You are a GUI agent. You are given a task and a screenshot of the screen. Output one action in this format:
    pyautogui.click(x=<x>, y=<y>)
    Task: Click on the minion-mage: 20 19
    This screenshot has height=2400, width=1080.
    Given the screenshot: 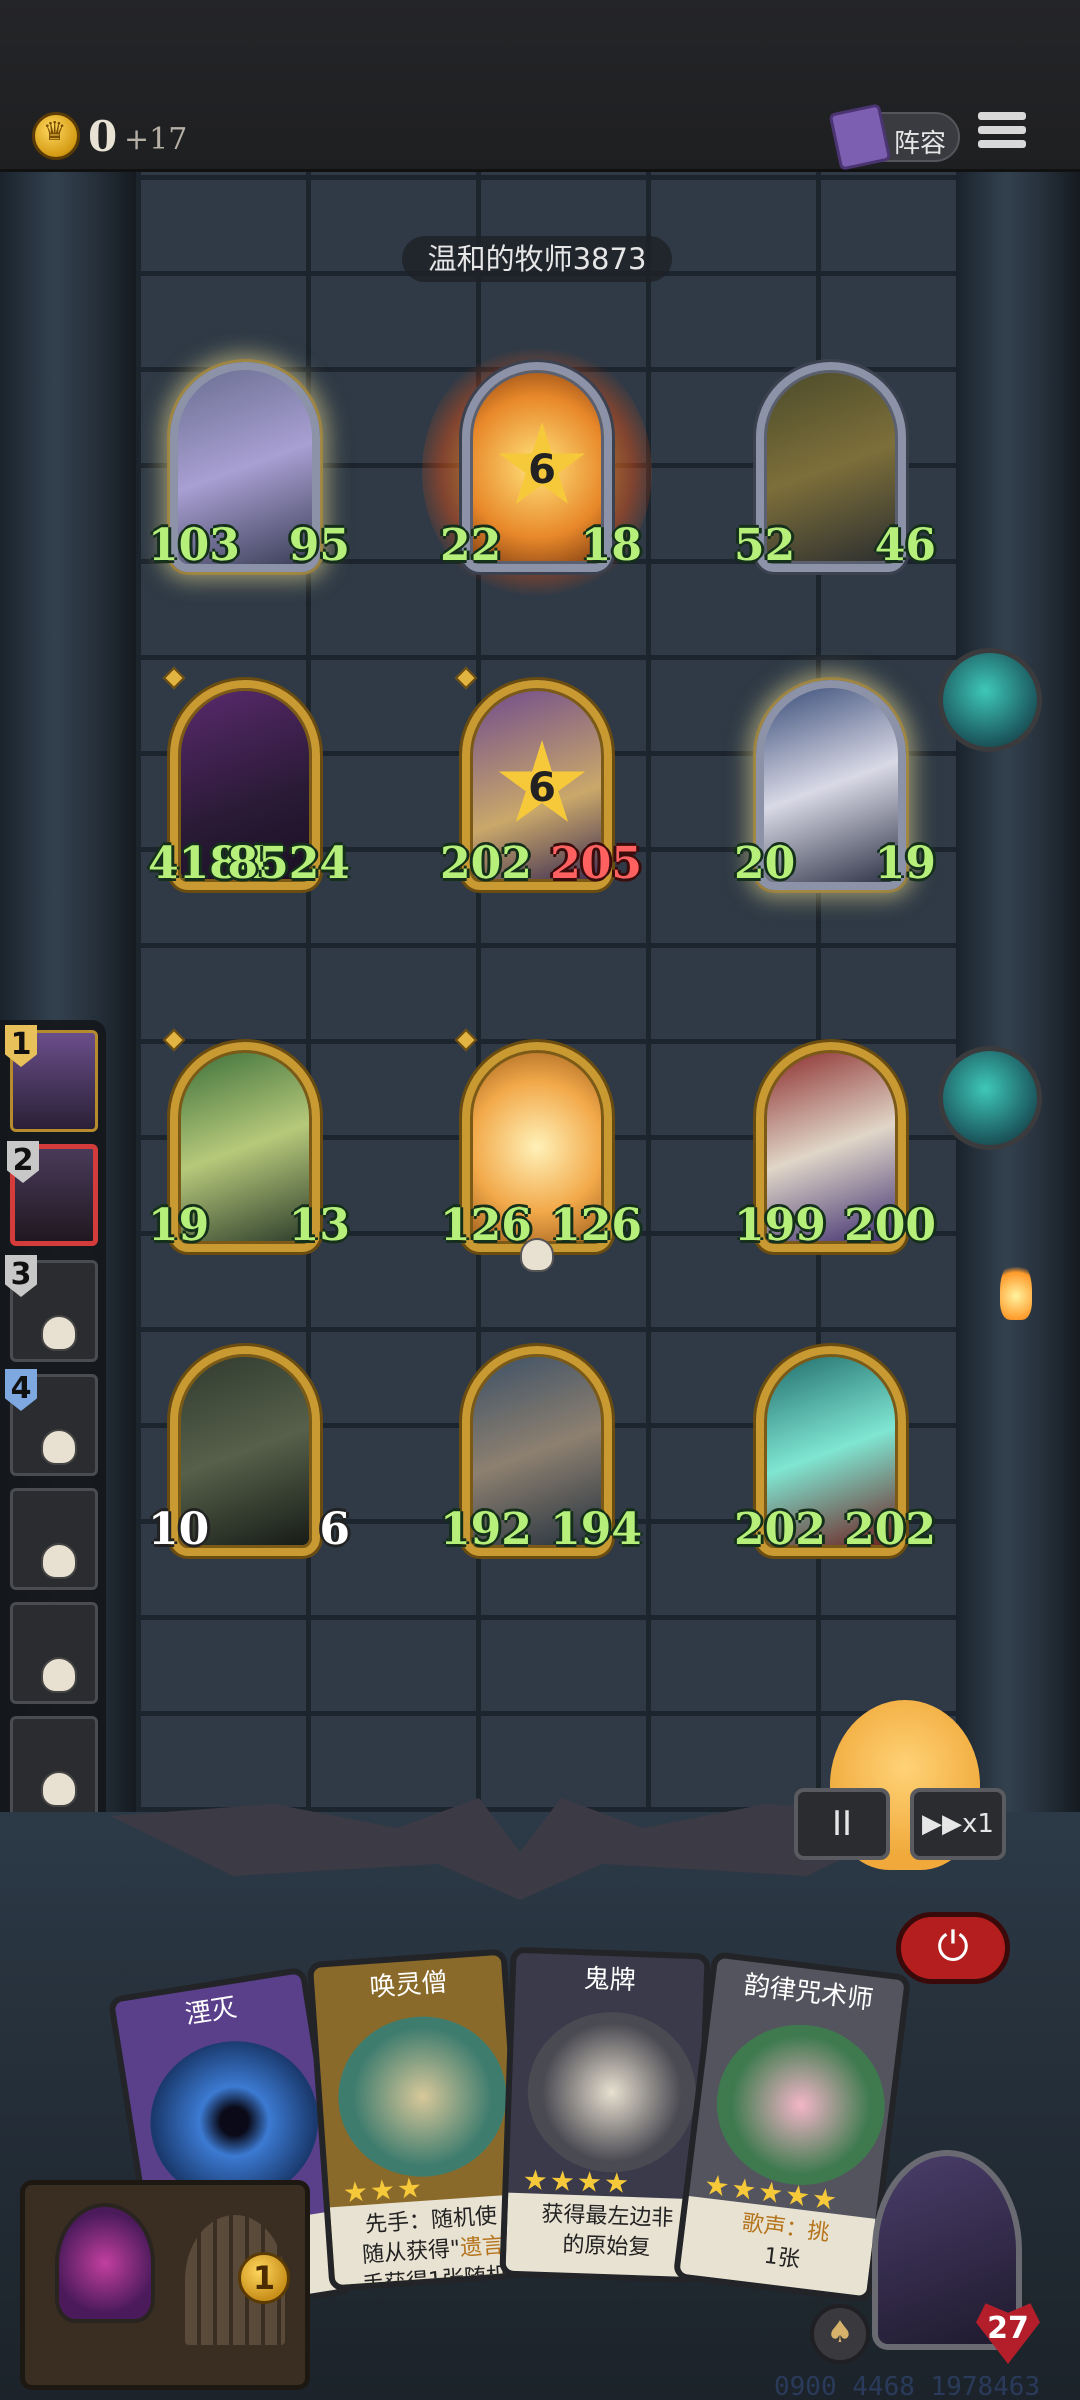 What is the action you would take?
    pyautogui.click(x=835, y=790)
    